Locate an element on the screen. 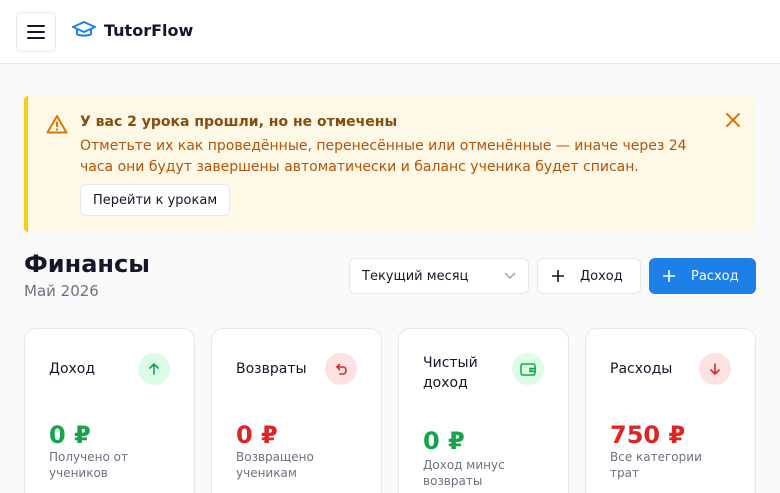 This screenshot has width=780, height=493. card-description: Получено от учеников is located at coordinates (88, 465).